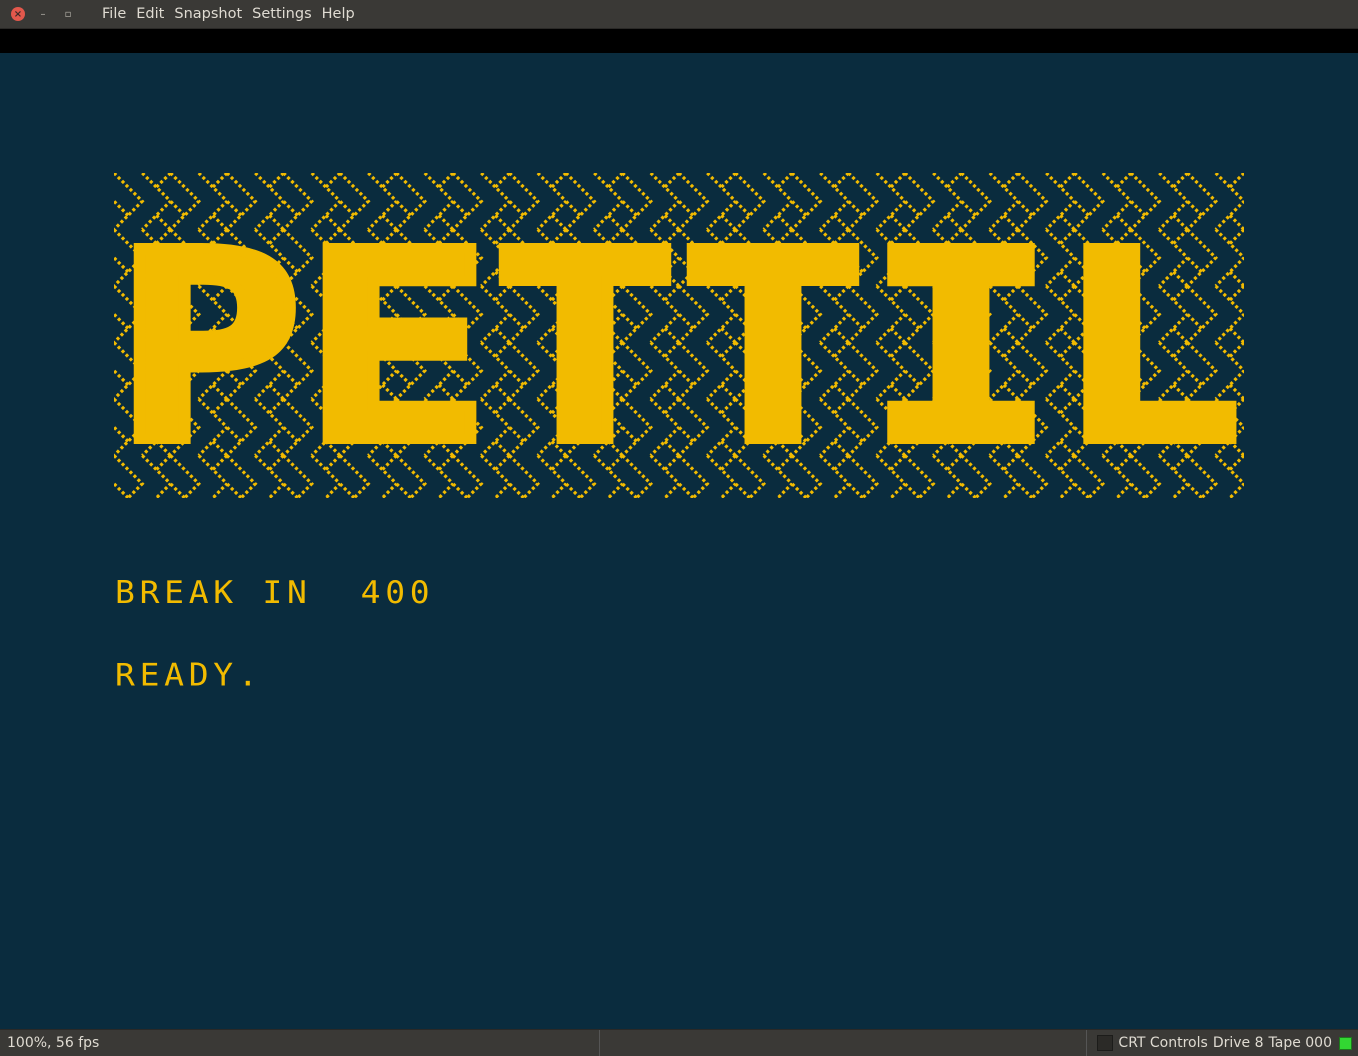  I want to click on menu-help: Help, so click(338, 14).